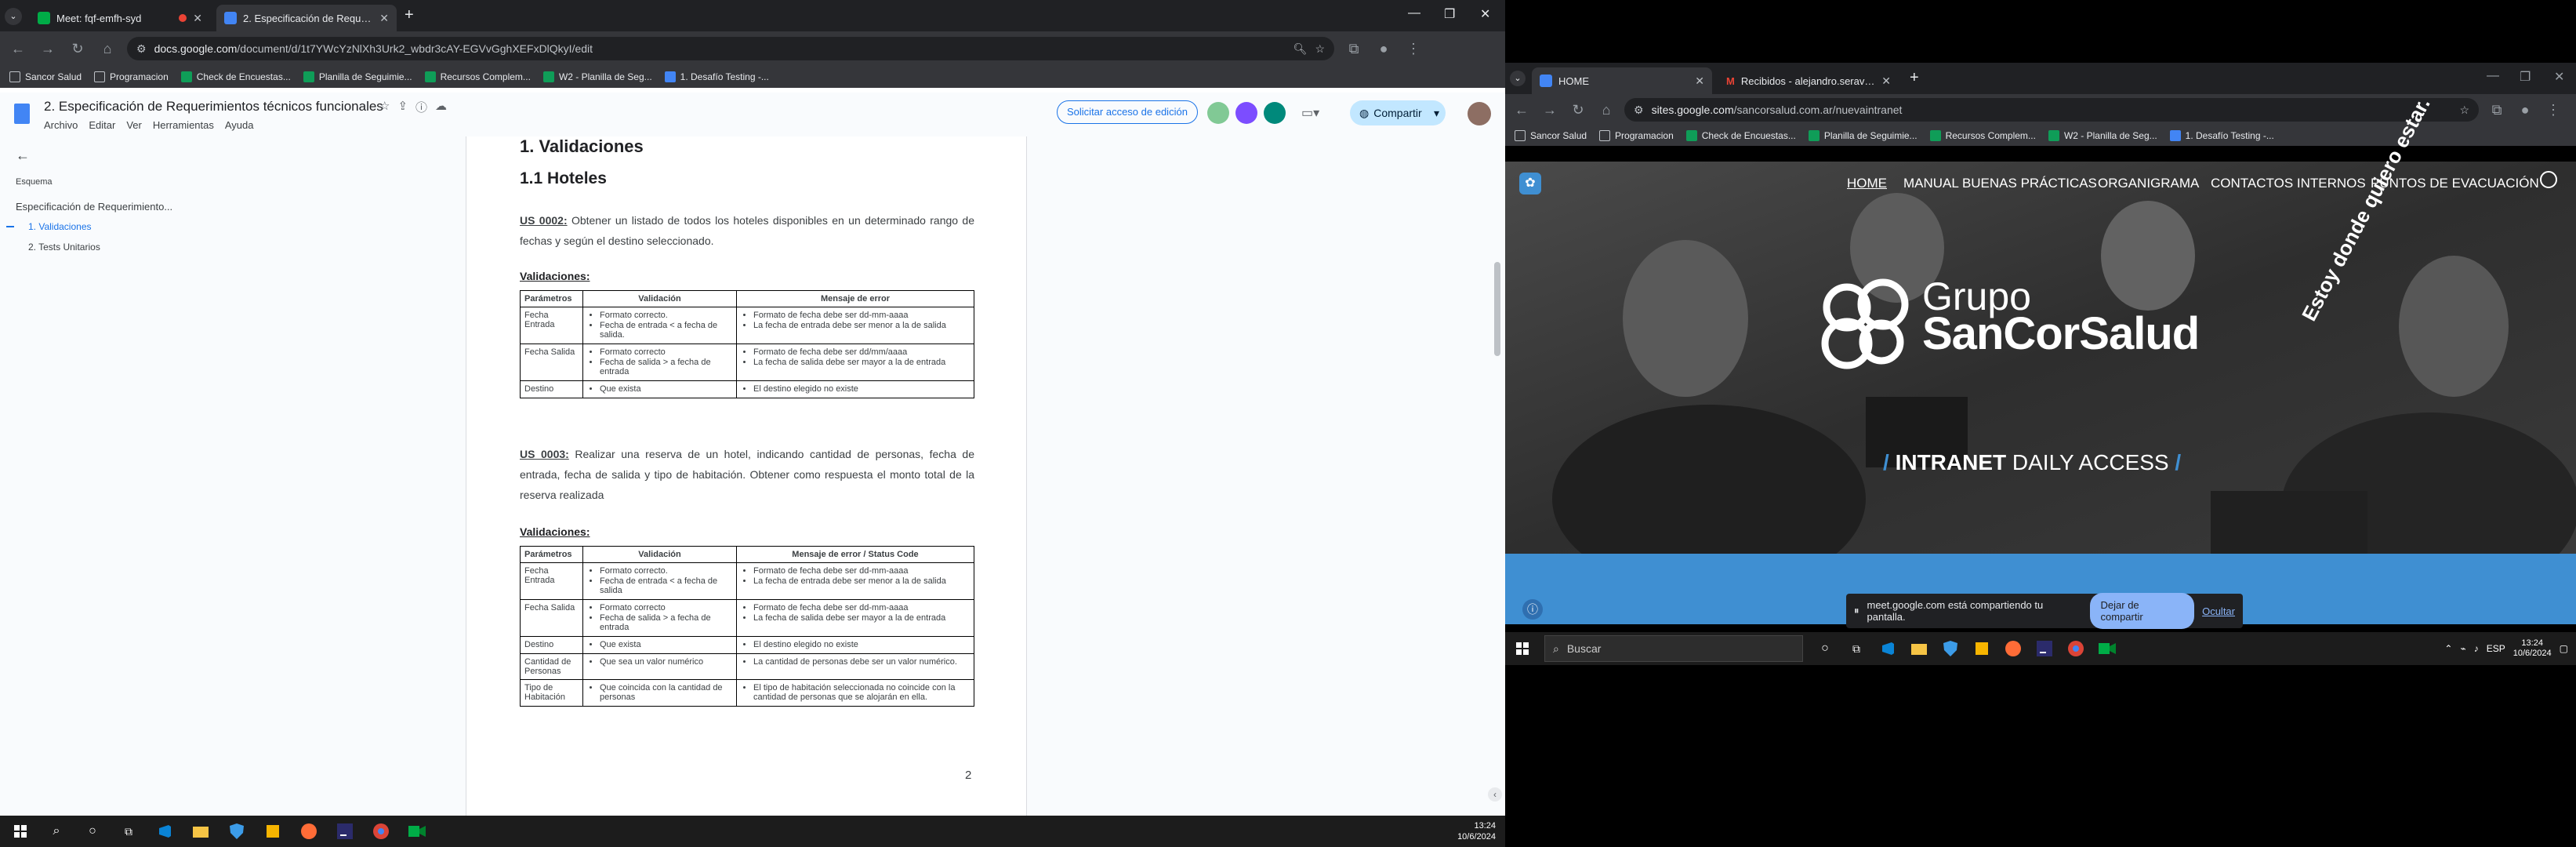 This screenshot has width=2576, height=847. Describe the element at coordinates (1440, 113) in the screenshot. I see `chevron-down-icon: ▾` at that location.